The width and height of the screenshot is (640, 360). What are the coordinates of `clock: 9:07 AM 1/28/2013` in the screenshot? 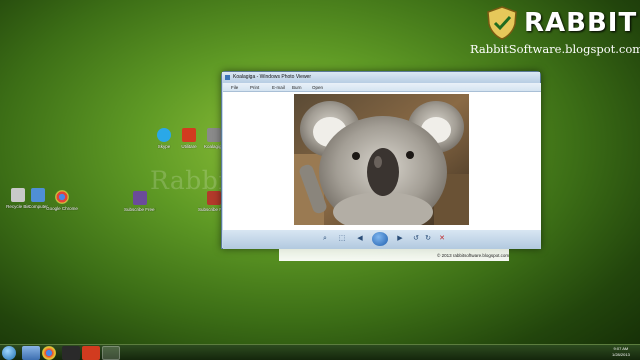 It's located at (621, 352).